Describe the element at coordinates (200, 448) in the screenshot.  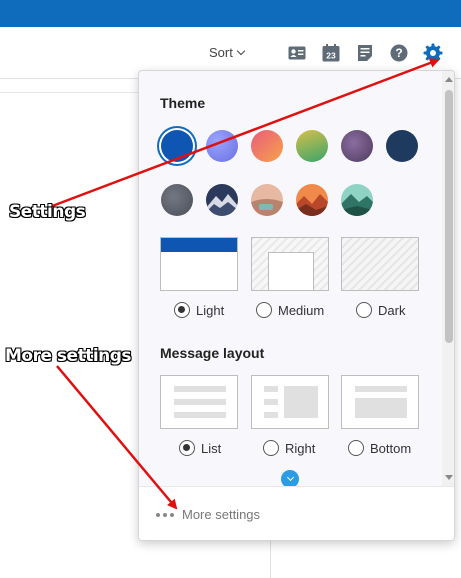
I see `layout-radio-list: List` at that location.